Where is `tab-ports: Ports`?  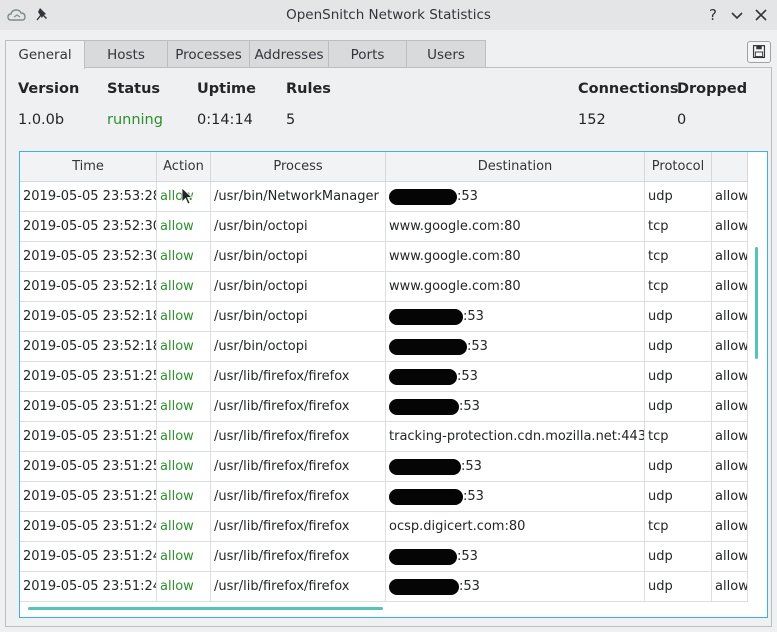
tab-ports: Ports is located at coordinates (367, 54).